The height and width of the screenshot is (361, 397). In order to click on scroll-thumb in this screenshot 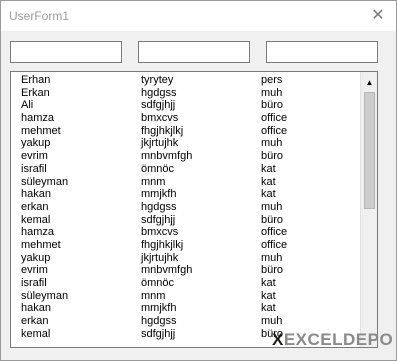, I will do `click(369, 150)`.